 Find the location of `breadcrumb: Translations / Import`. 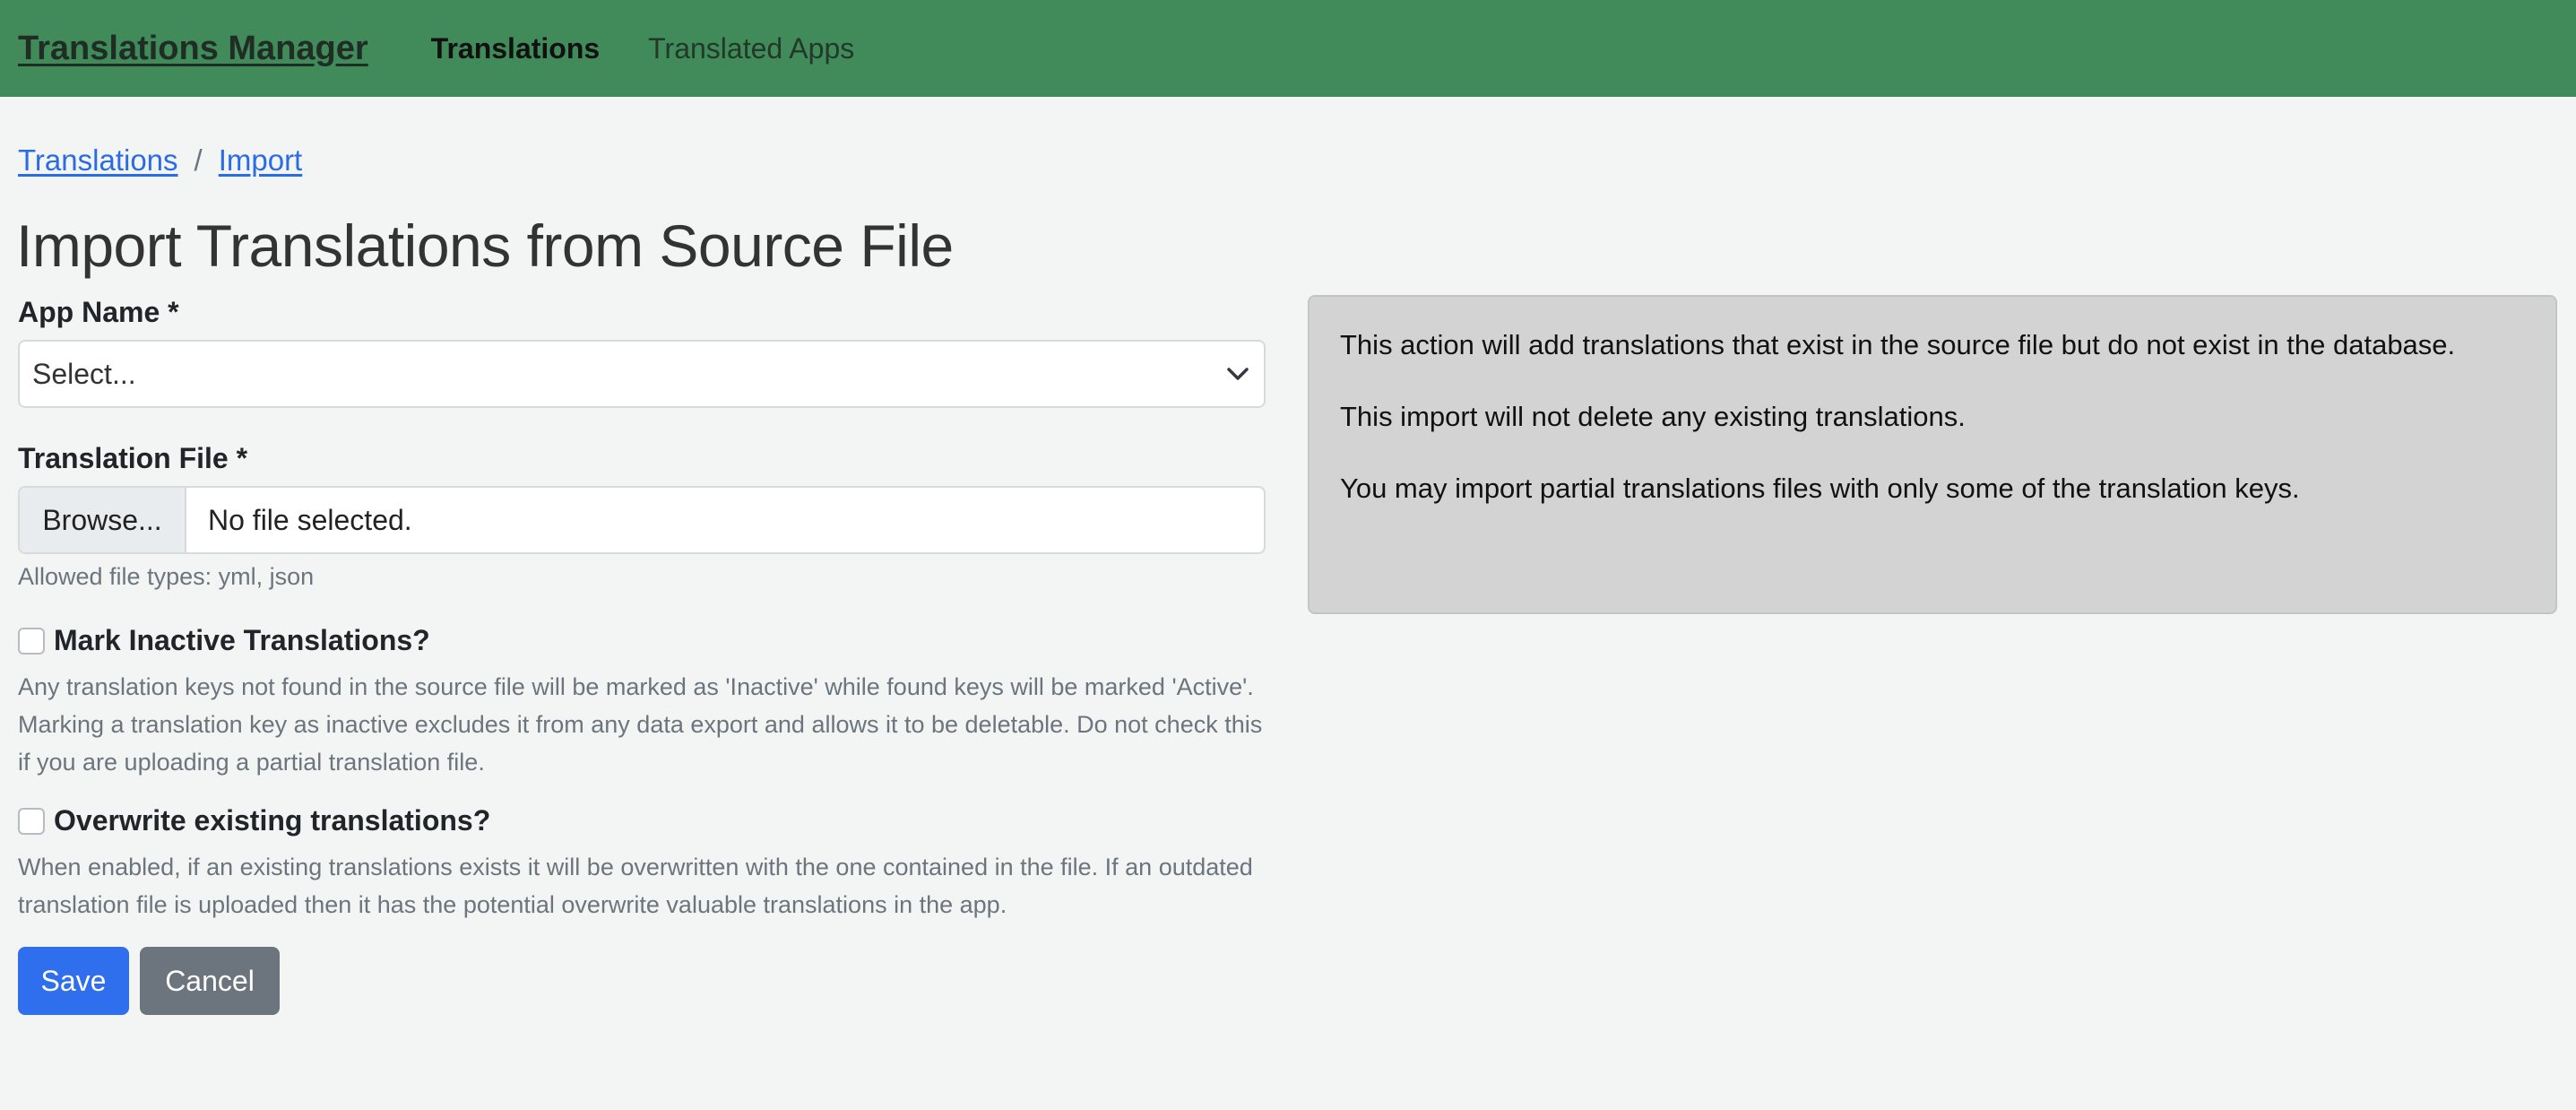

breadcrumb: Translations / Import is located at coordinates (160, 160).